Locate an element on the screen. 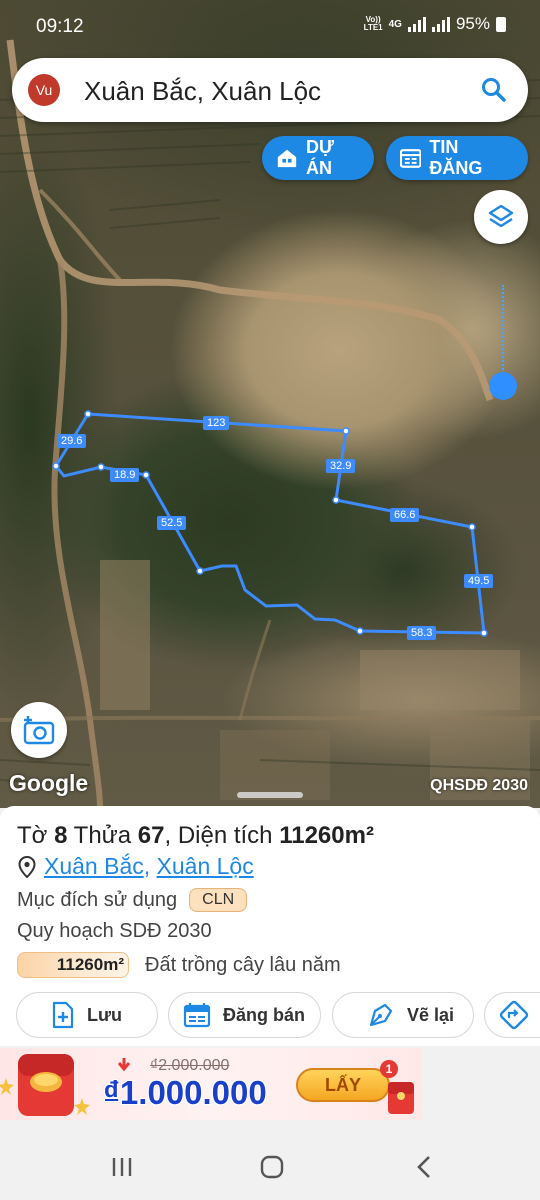 This screenshot has width=540, height=1200. edge-label: 32.9 is located at coordinates (341, 466).